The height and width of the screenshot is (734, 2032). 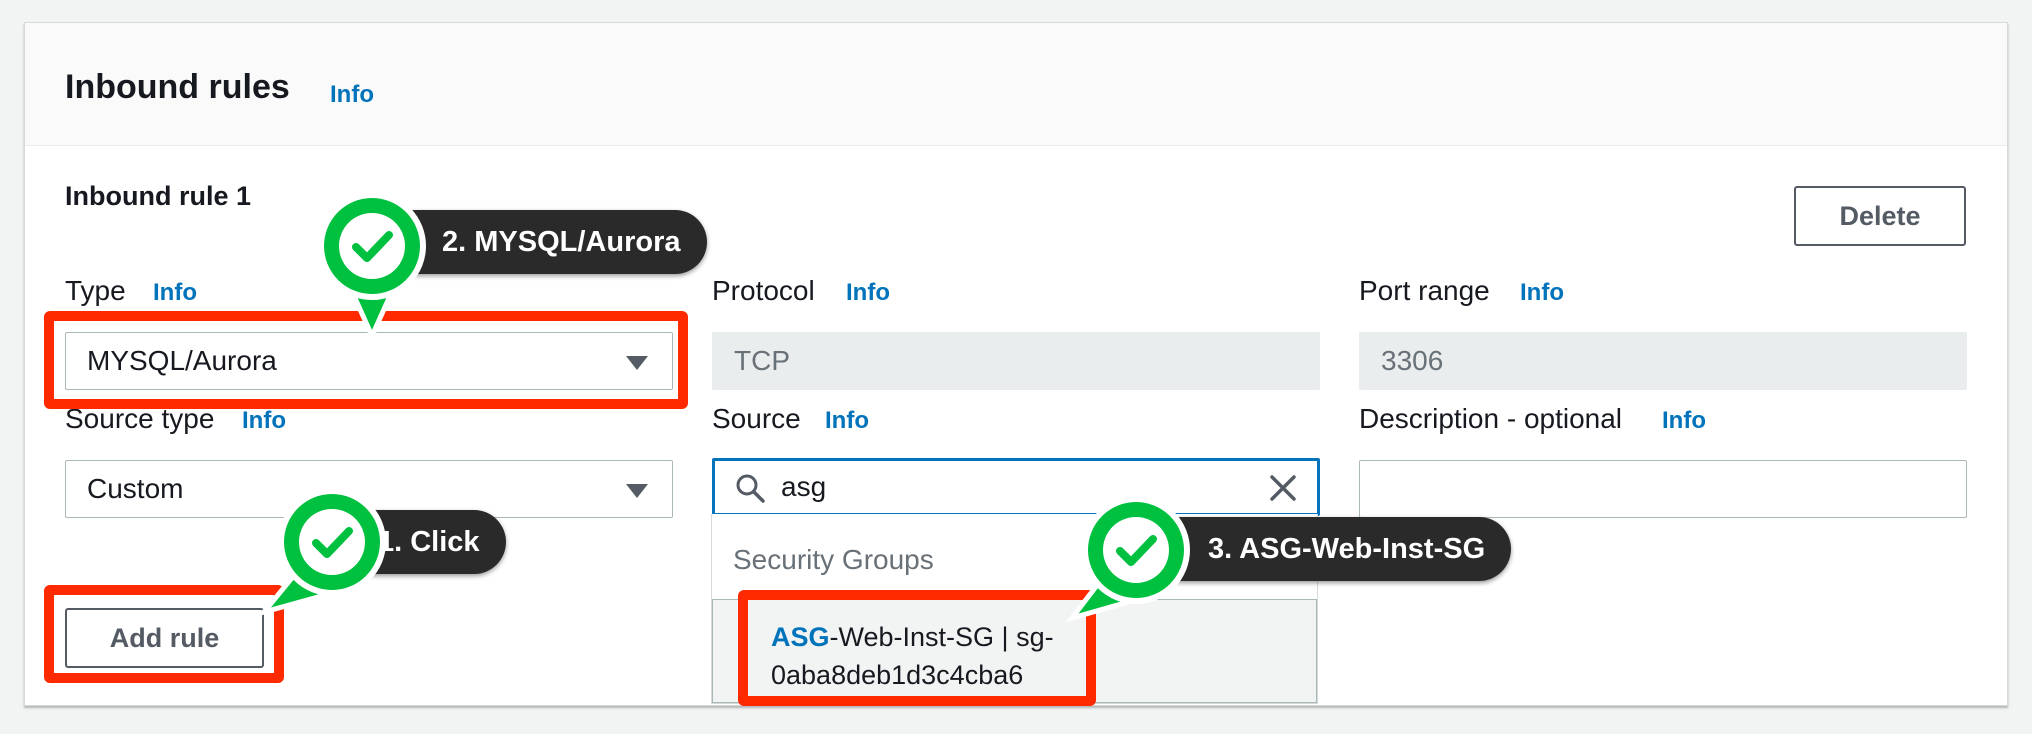 I want to click on description-label: Description - optional, so click(x=1491, y=418).